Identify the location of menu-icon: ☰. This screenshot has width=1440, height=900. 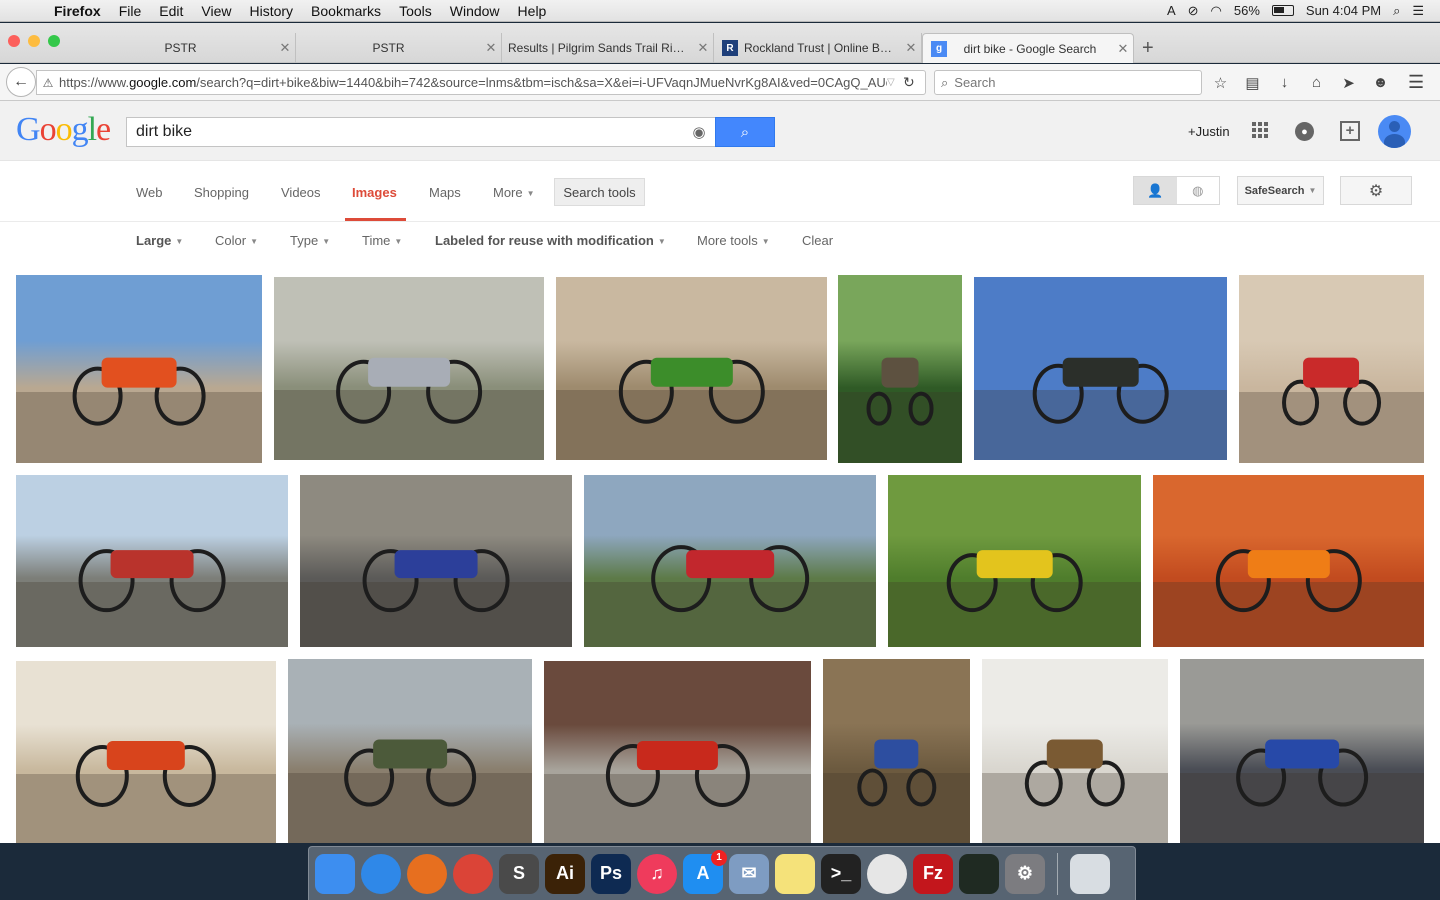
(1419, 82).